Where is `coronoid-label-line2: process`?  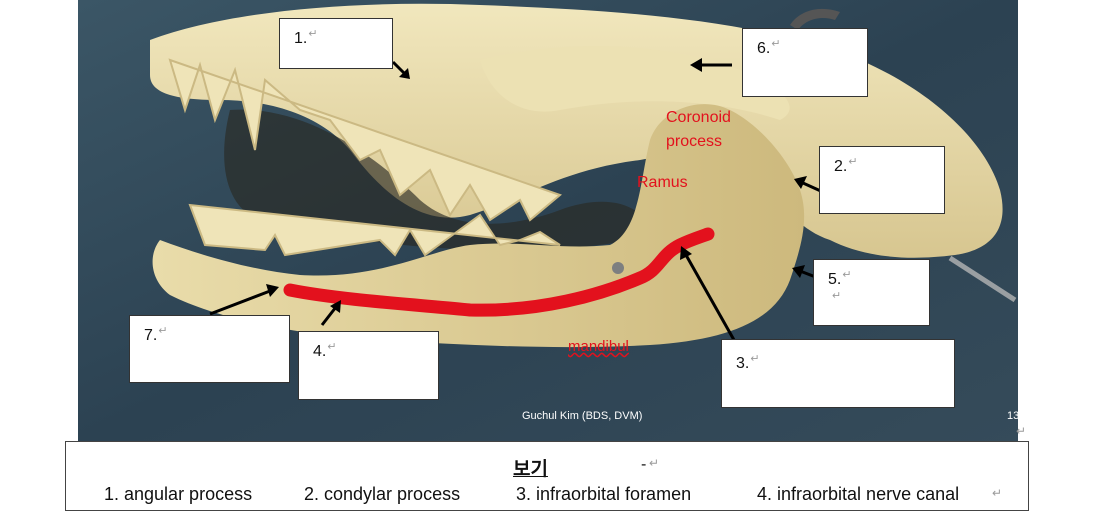 coronoid-label-line2: process is located at coordinates (694, 141).